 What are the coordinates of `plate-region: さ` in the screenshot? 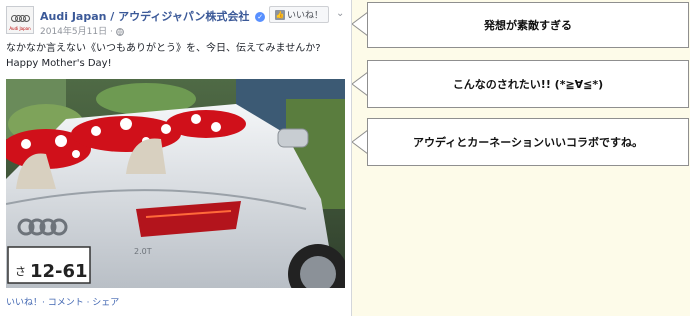 It's located at (20, 271).